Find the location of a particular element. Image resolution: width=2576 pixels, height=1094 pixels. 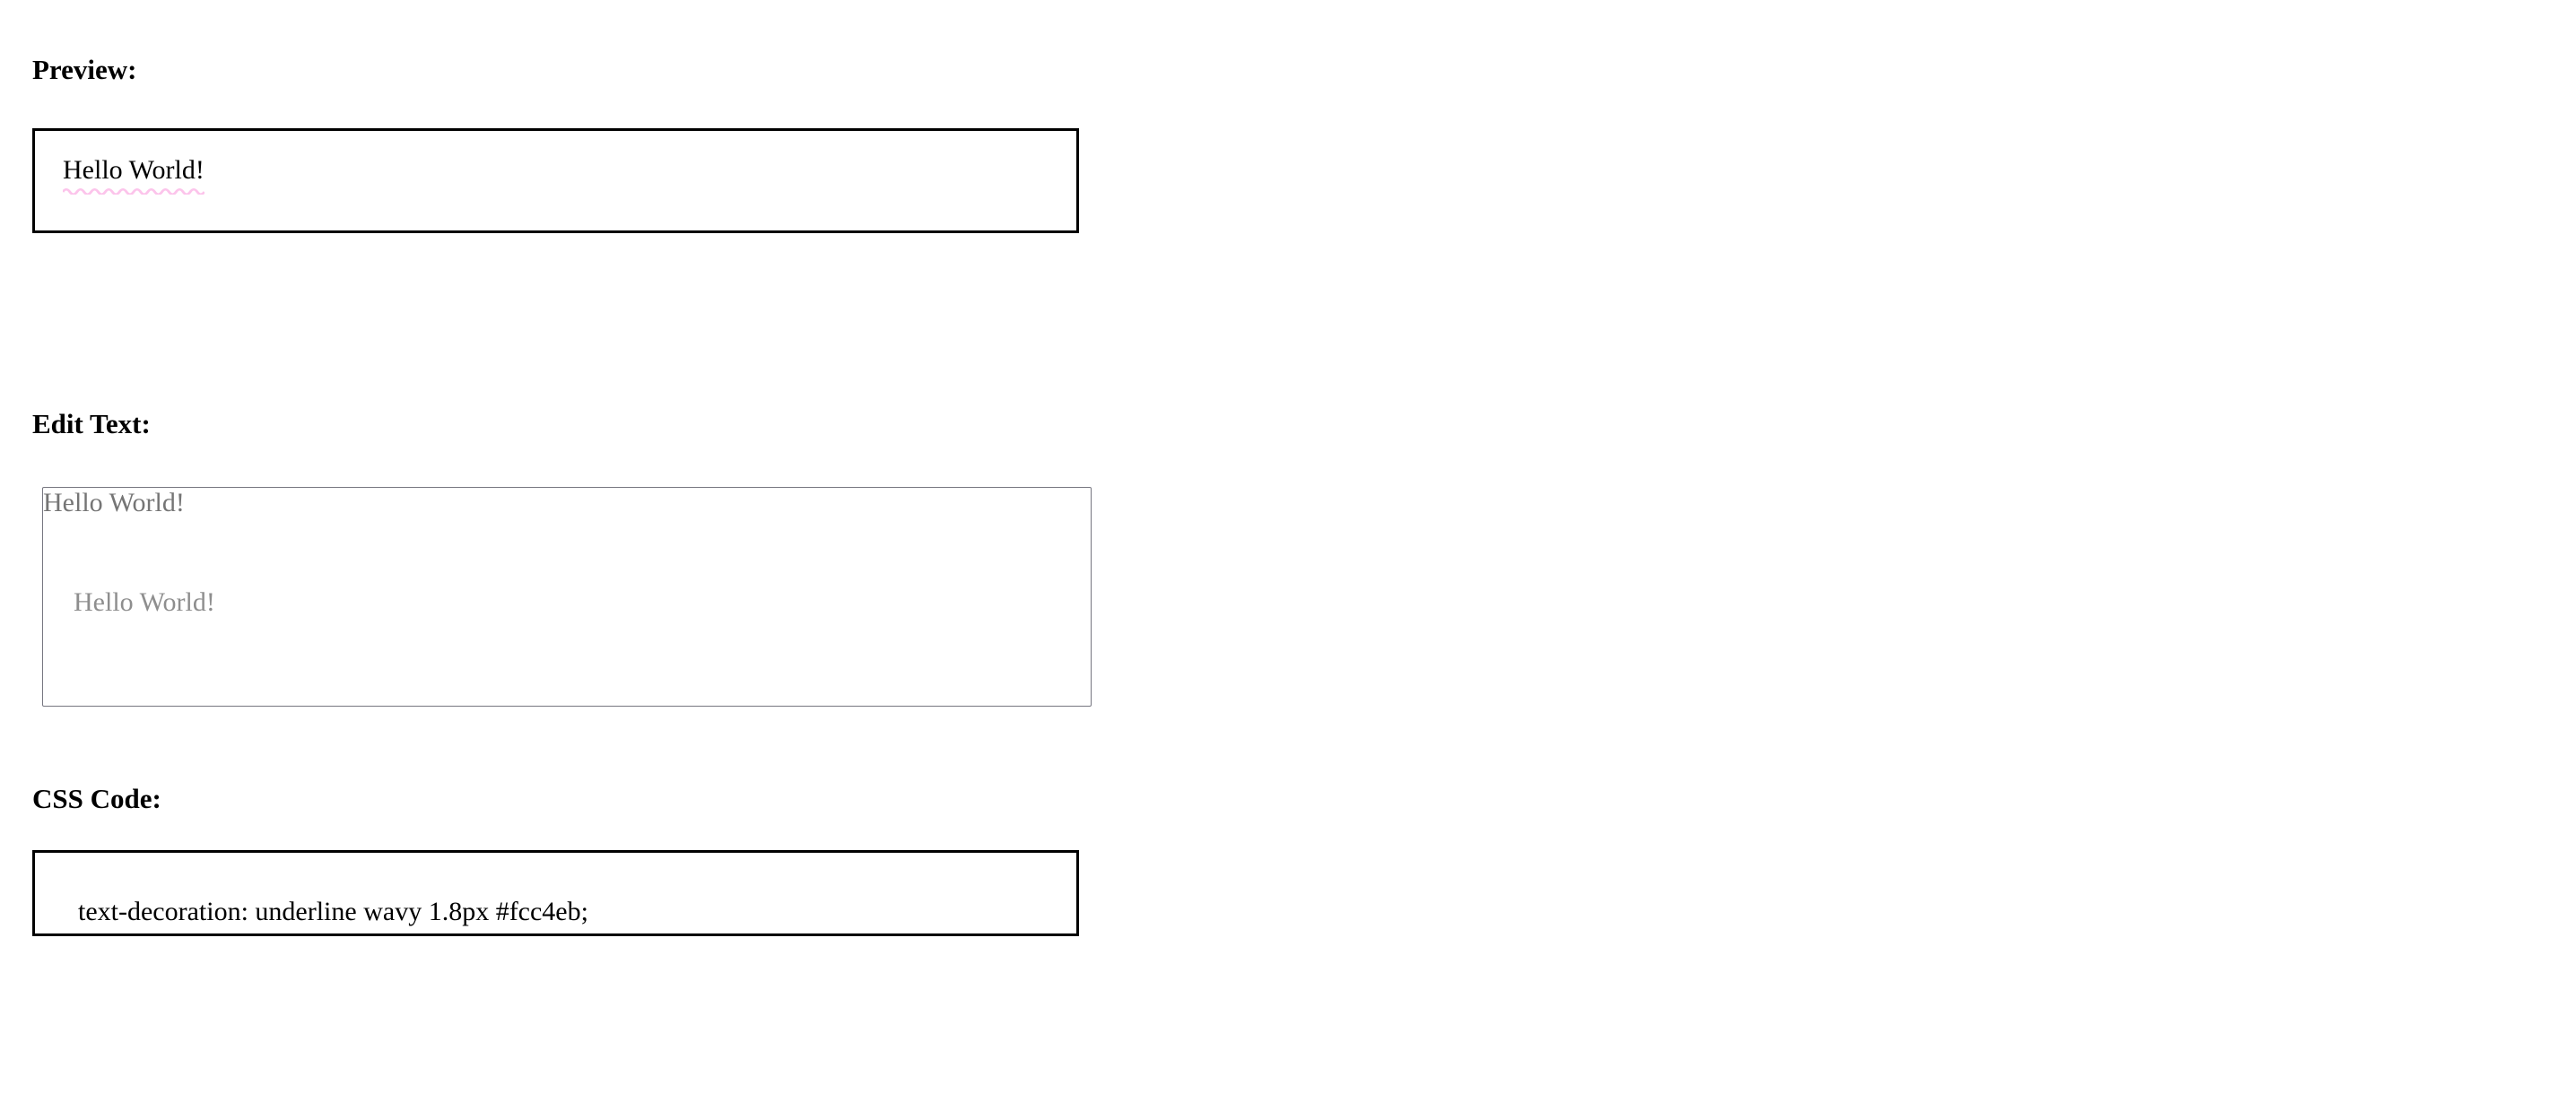

wavy-underline-icon is located at coordinates (134, 191).